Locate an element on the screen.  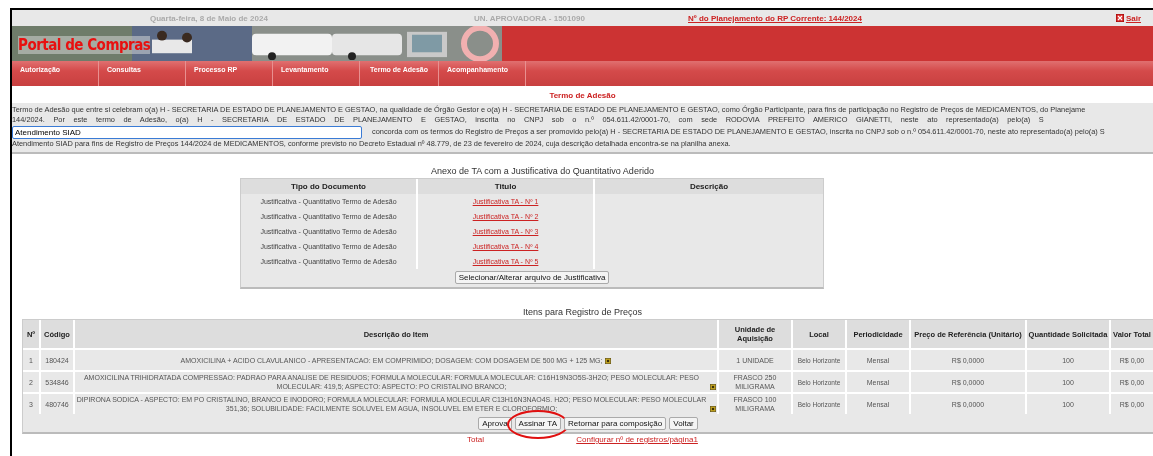
plan-link: Nº do Planejamento do RP Corrente: 144/2024 is located at coordinates (775, 18).